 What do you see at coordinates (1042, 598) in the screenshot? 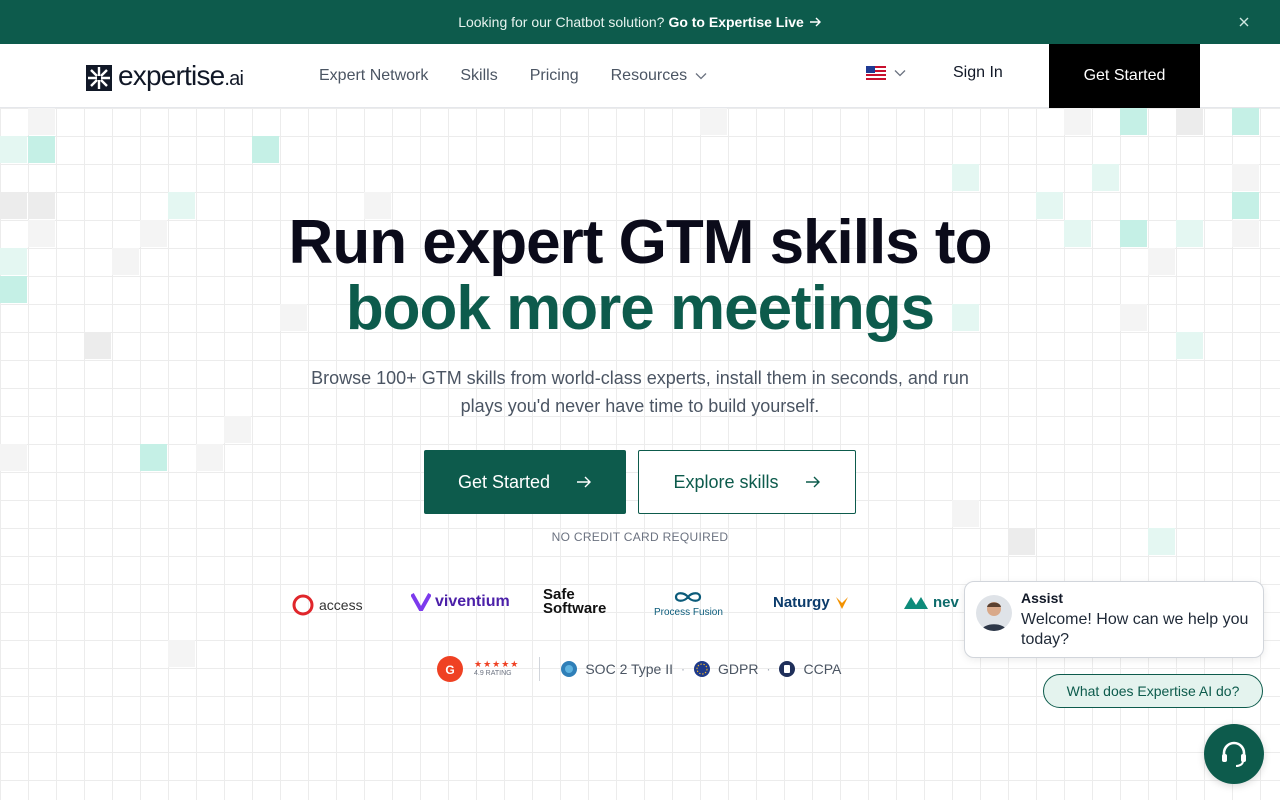
I see `chat-agent-name: Assist` at bounding box center [1042, 598].